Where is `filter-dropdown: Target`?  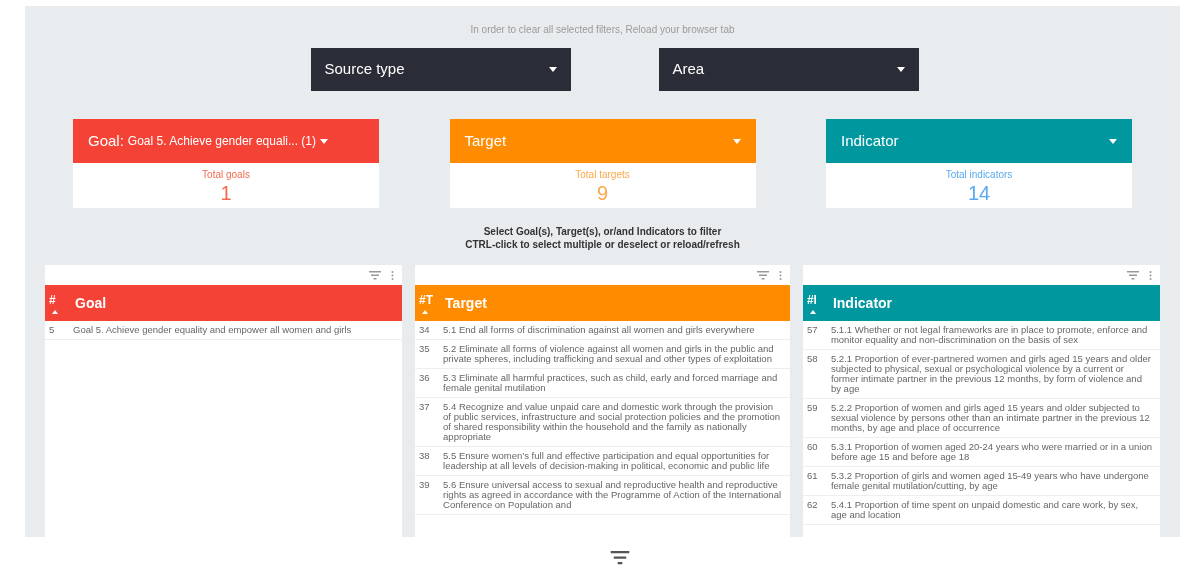 filter-dropdown: Target is located at coordinates (602, 141).